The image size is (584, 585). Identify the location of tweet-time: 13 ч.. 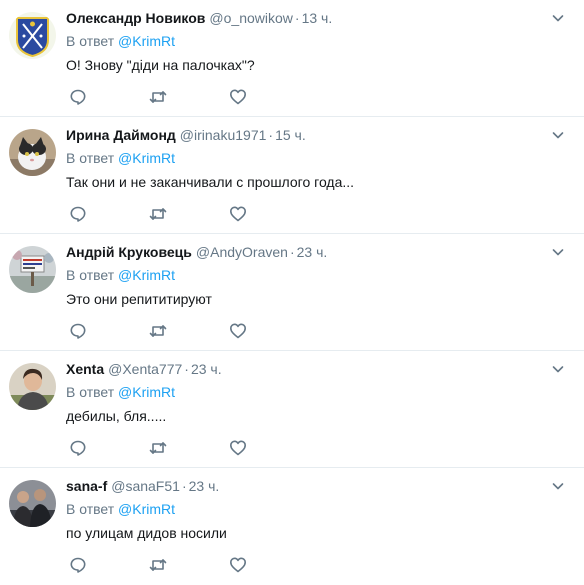
(317, 18).